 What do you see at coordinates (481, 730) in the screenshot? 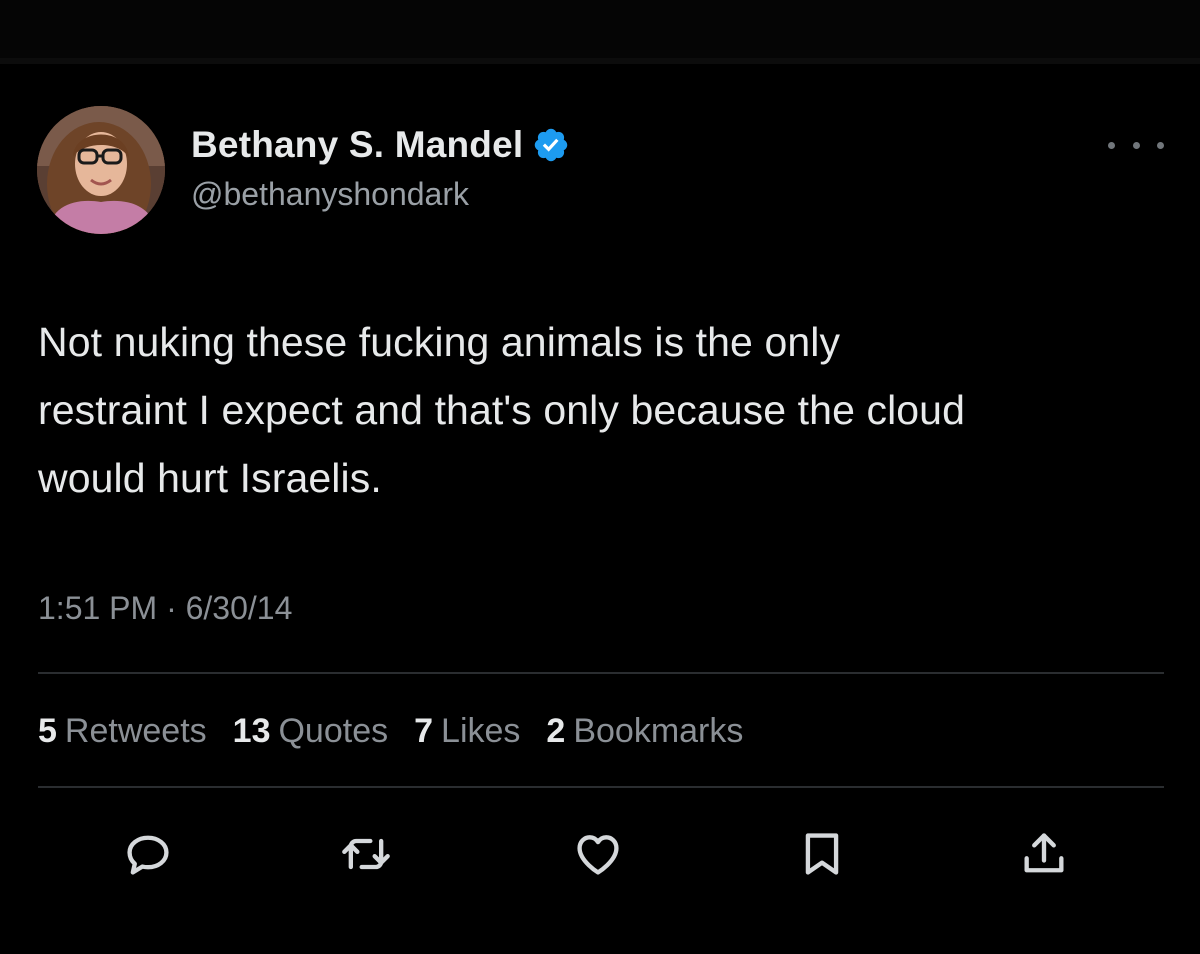
I see `likes-label: Likes` at bounding box center [481, 730].